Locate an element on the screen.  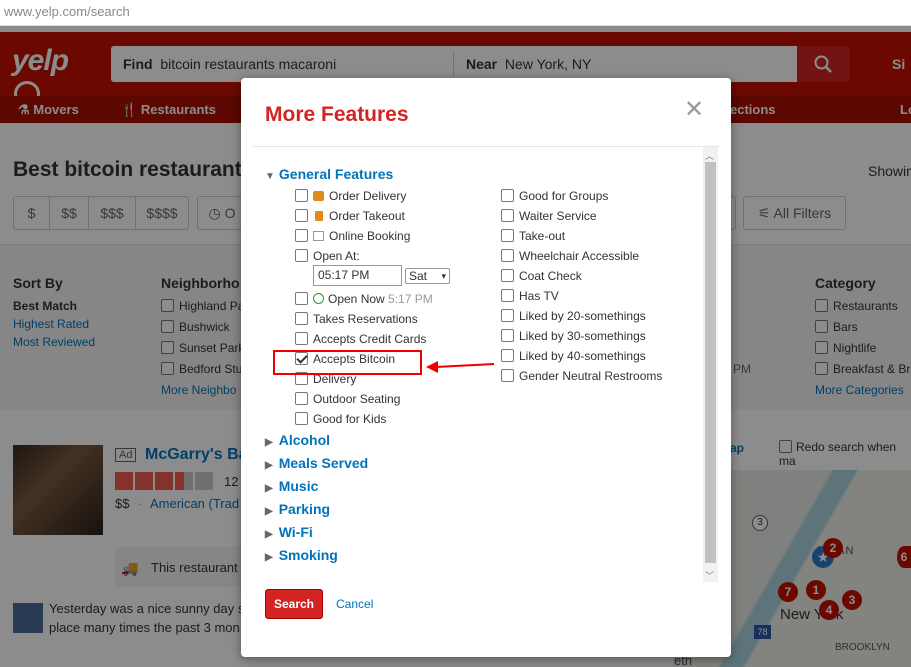
option-liked-by-30: Liked by 30-somethings is located at coordinates (573, 336).